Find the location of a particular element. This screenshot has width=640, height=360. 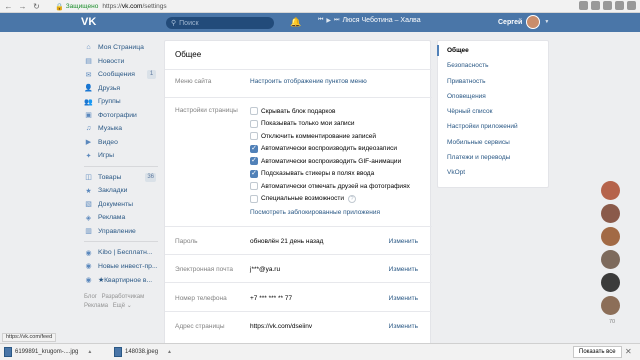

sidebar-item: ▣ Фотографии is located at coordinates (122, 116).